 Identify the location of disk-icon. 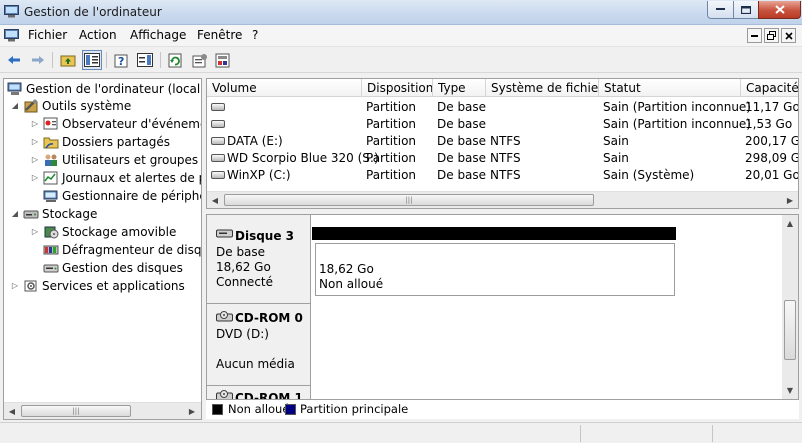
(224, 233).